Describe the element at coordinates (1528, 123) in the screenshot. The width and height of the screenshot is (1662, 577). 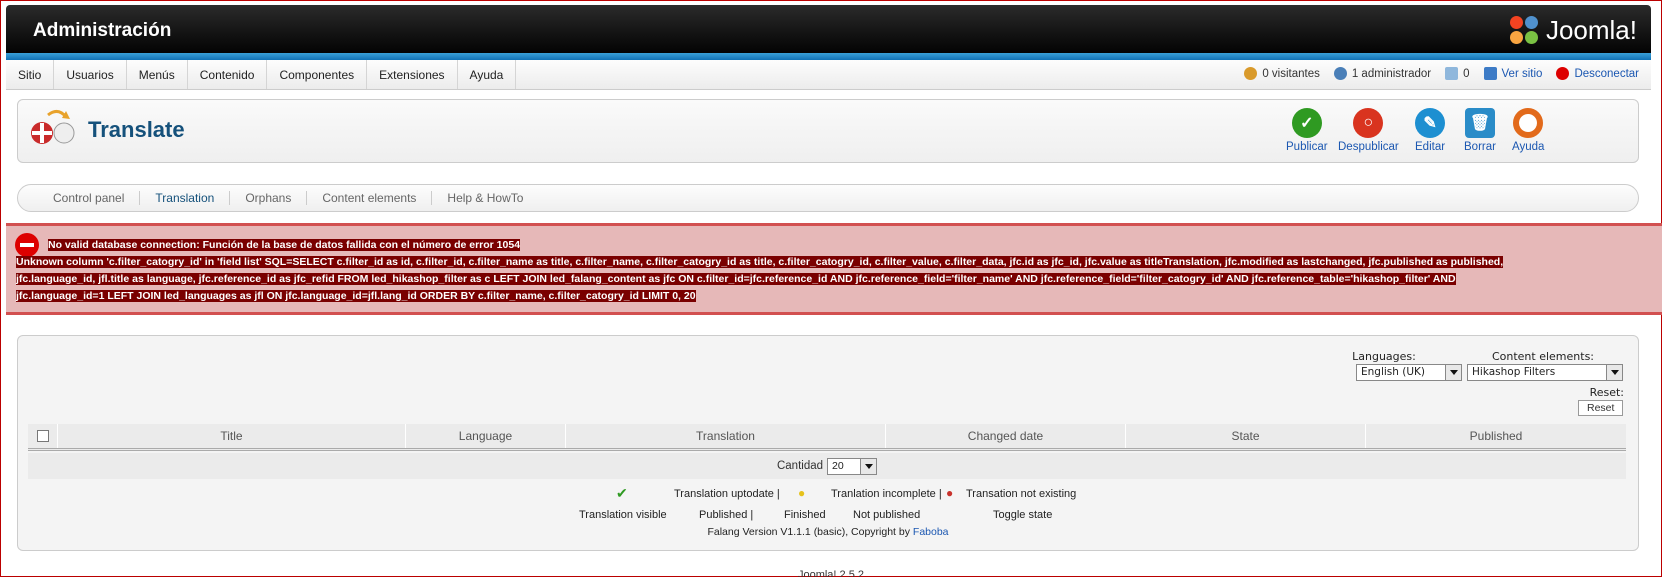
I see `help-icon` at that location.